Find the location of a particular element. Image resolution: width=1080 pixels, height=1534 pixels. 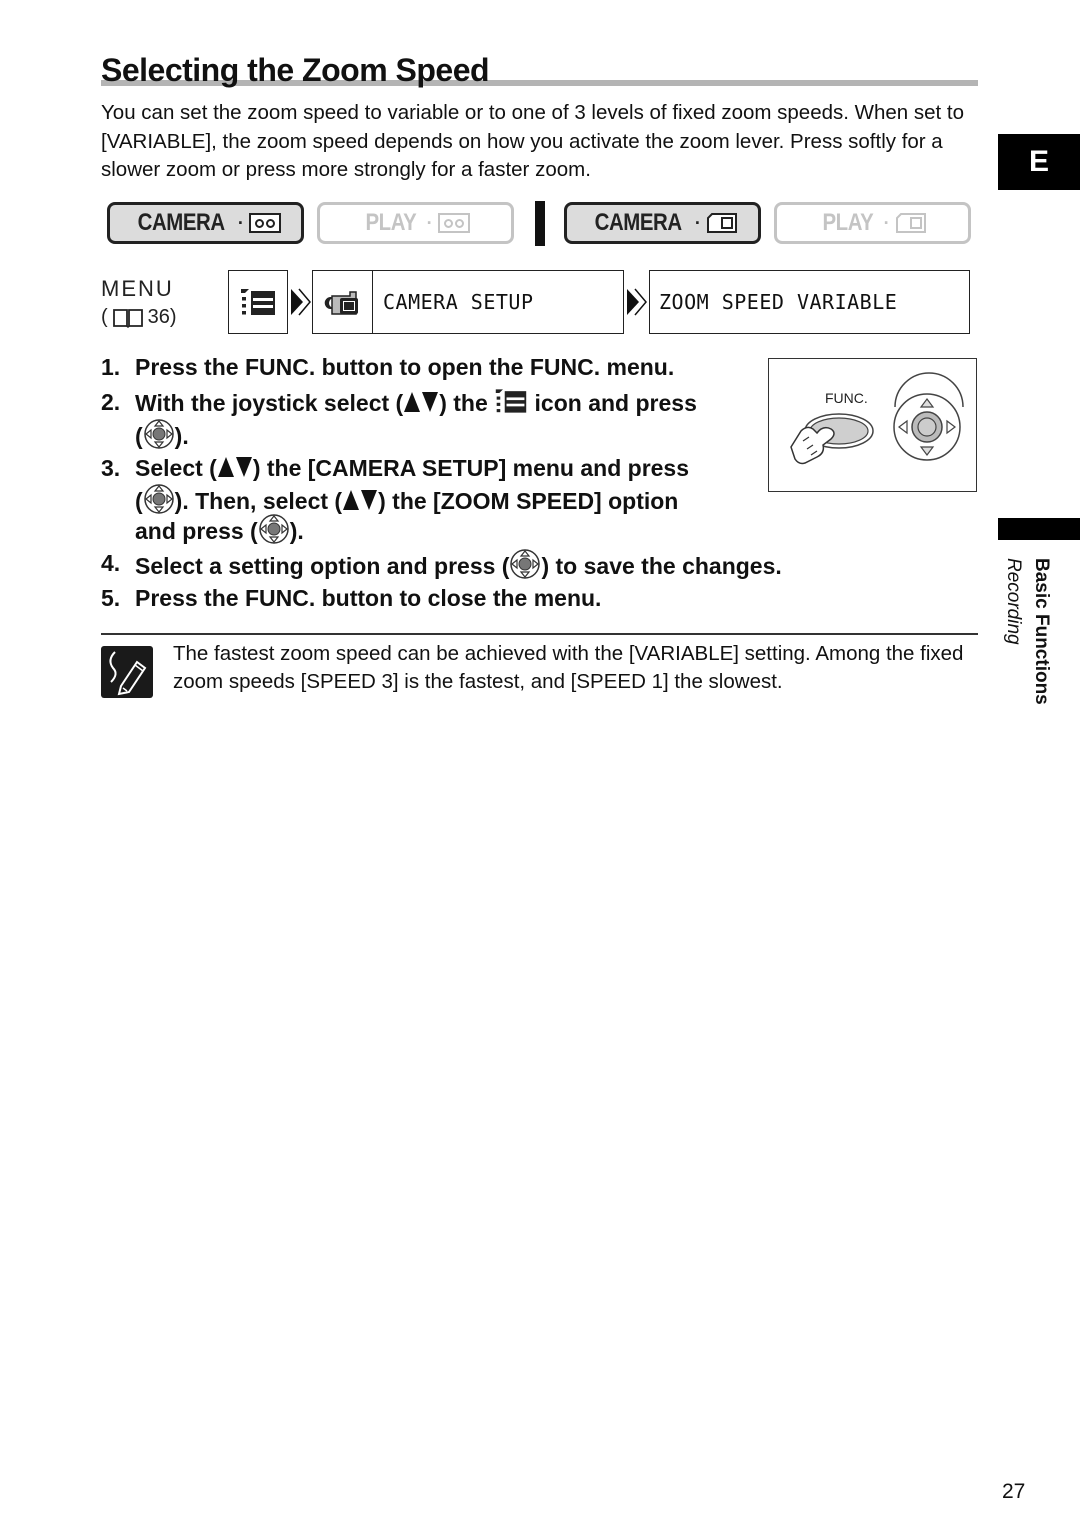

mode-camera-card: CAMERA · is located at coordinates (662, 223).